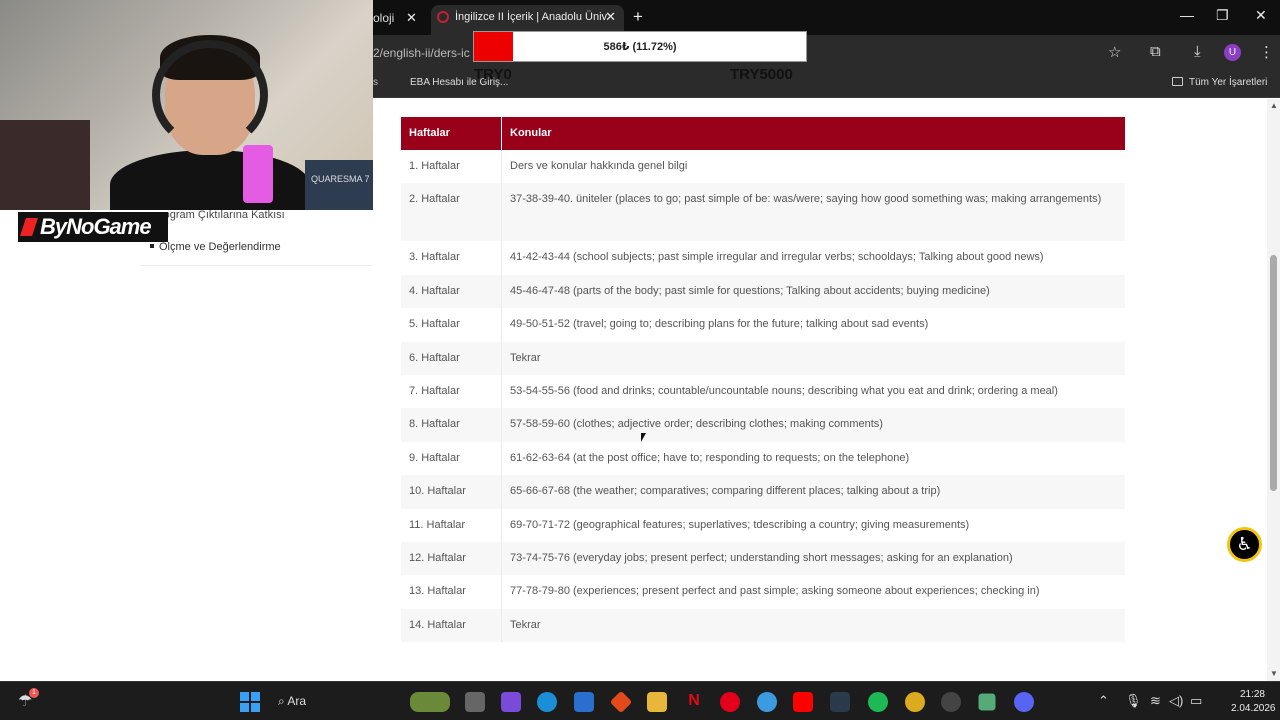 This screenshot has width=1280, height=720. Describe the element at coordinates (531, 17) in the screenshot. I see `tab-title: İngilizce II İçerik | Anadolu Üniv` at that location.